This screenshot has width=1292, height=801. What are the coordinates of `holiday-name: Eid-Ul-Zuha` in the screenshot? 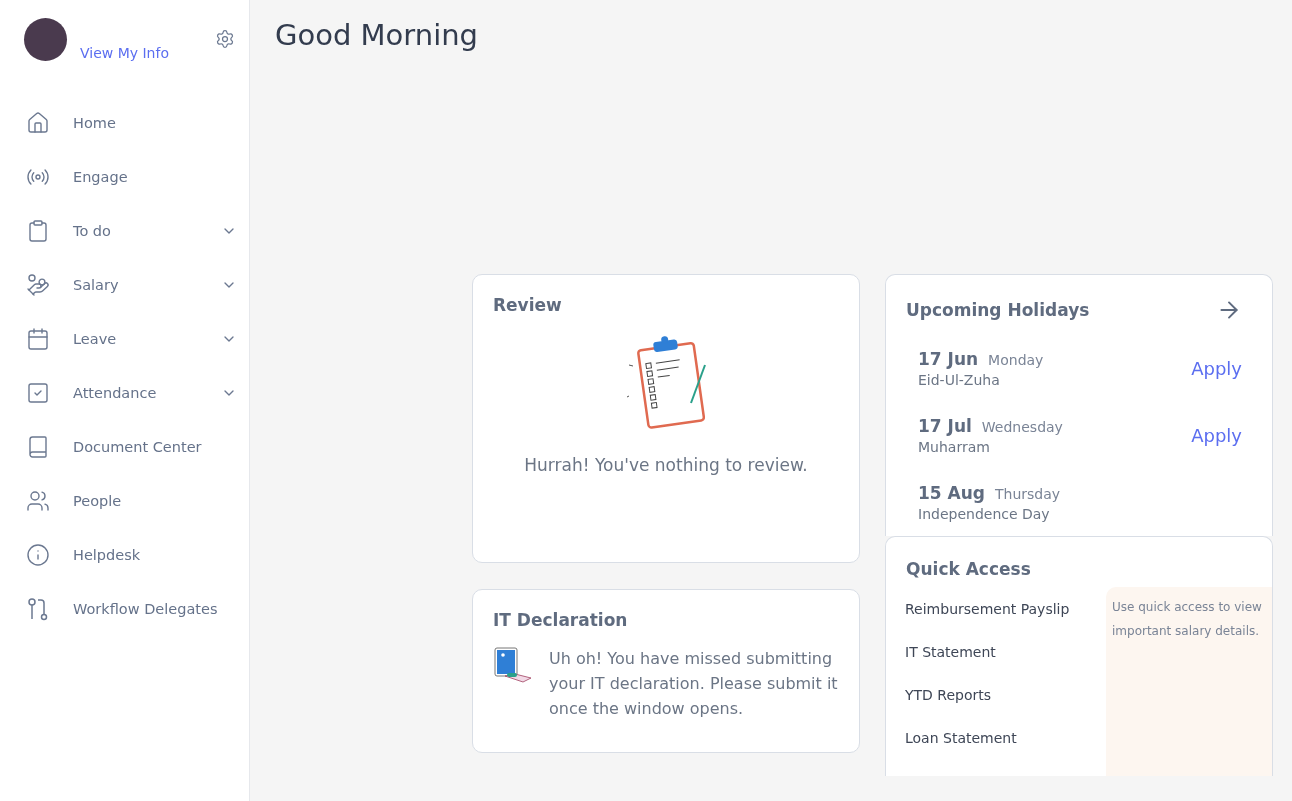 It's located at (959, 380).